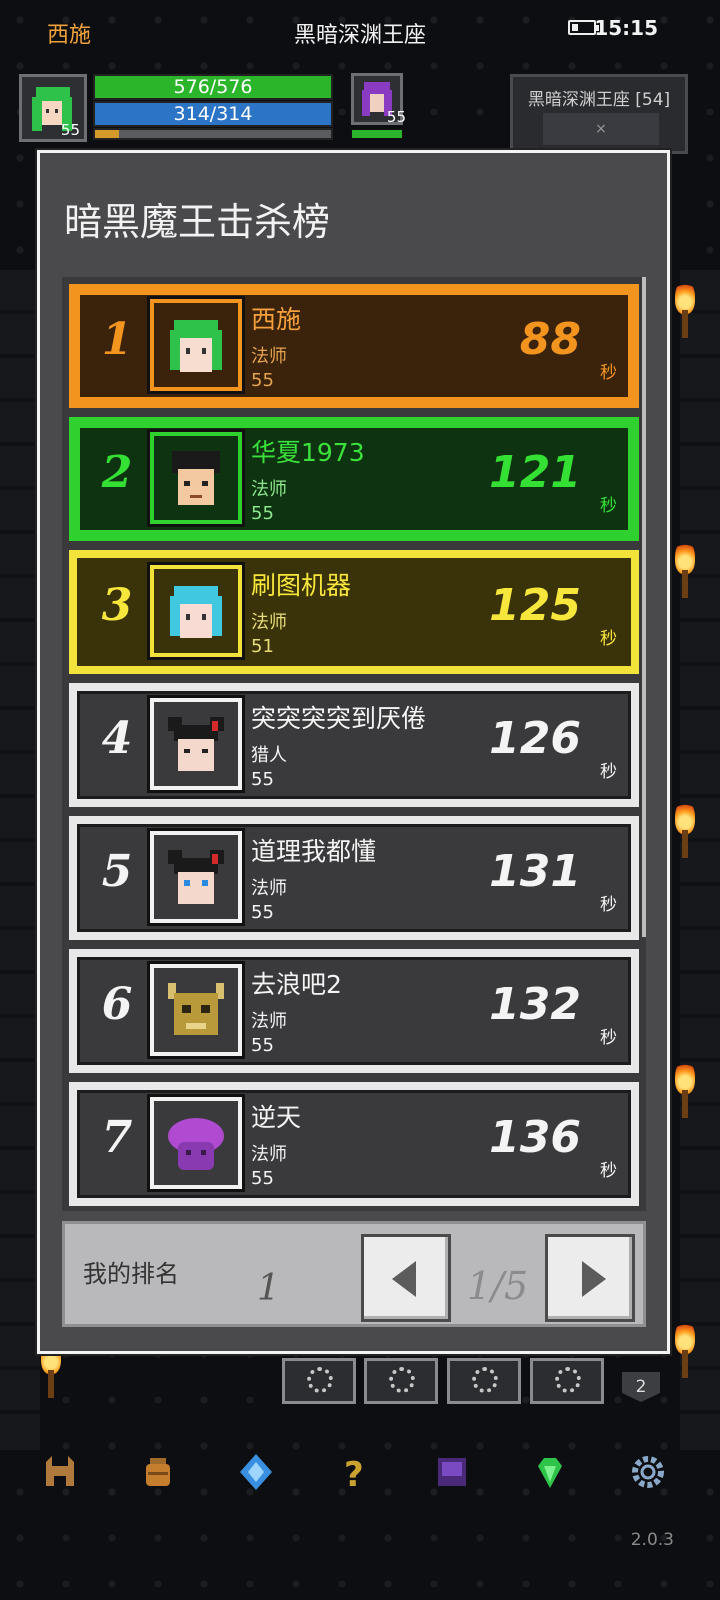 This screenshot has width=720, height=1600. I want to click on arrow-right-icon, so click(594, 1279).